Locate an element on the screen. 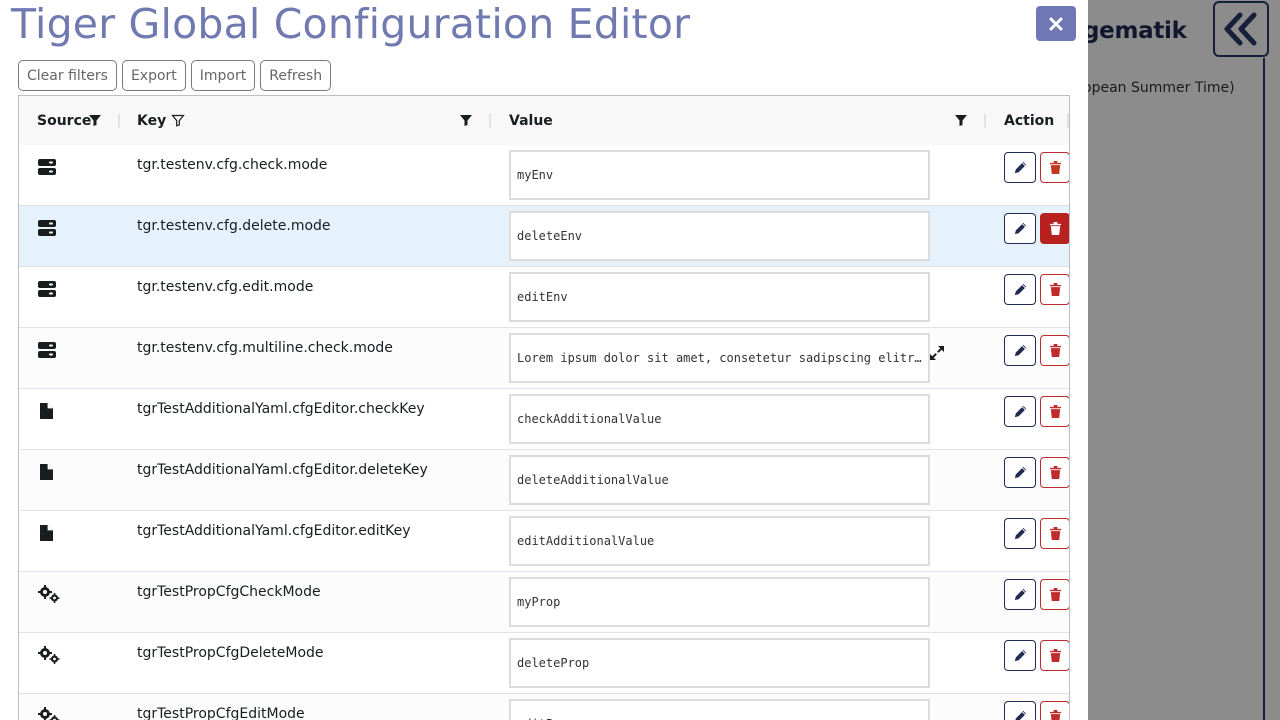 This screenshot has width=1280, height=720. table-row: tgrTestPropCfgEditMode editProp is located at coordinates (544, 707).